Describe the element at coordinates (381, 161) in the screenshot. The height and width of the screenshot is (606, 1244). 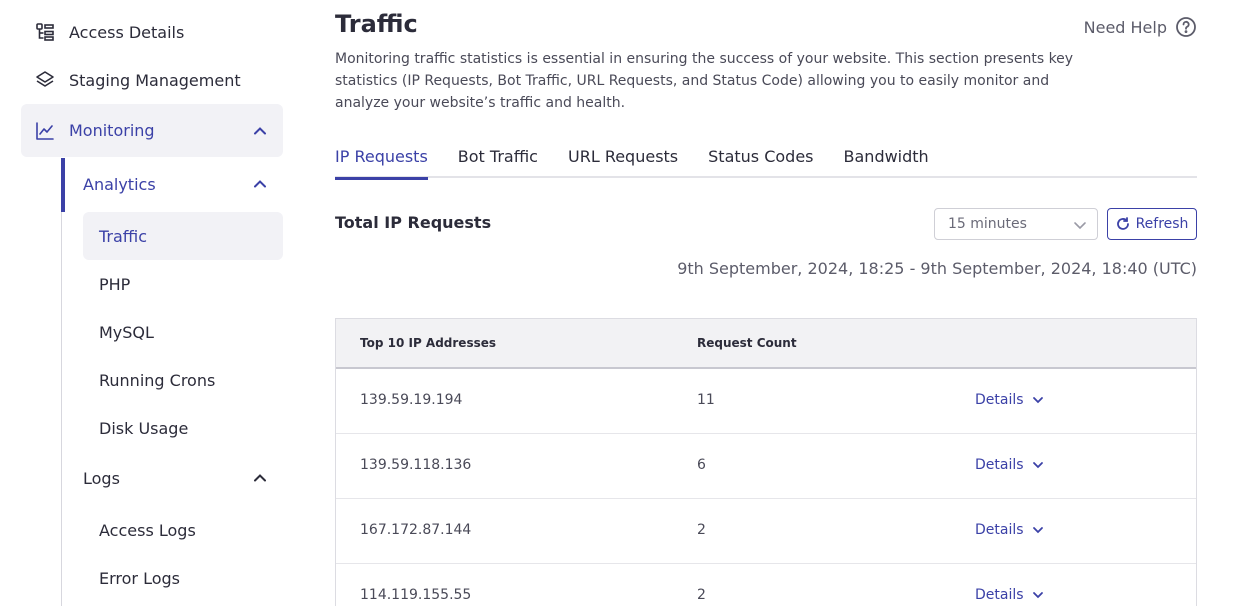
I see `tab-ip-requests: IP Requests` at that location.